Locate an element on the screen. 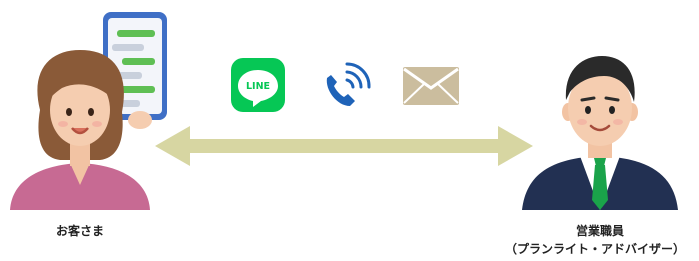 The image size is (699, 261). staff-label-title: 営業職員 is located at coordinates (599, 231).